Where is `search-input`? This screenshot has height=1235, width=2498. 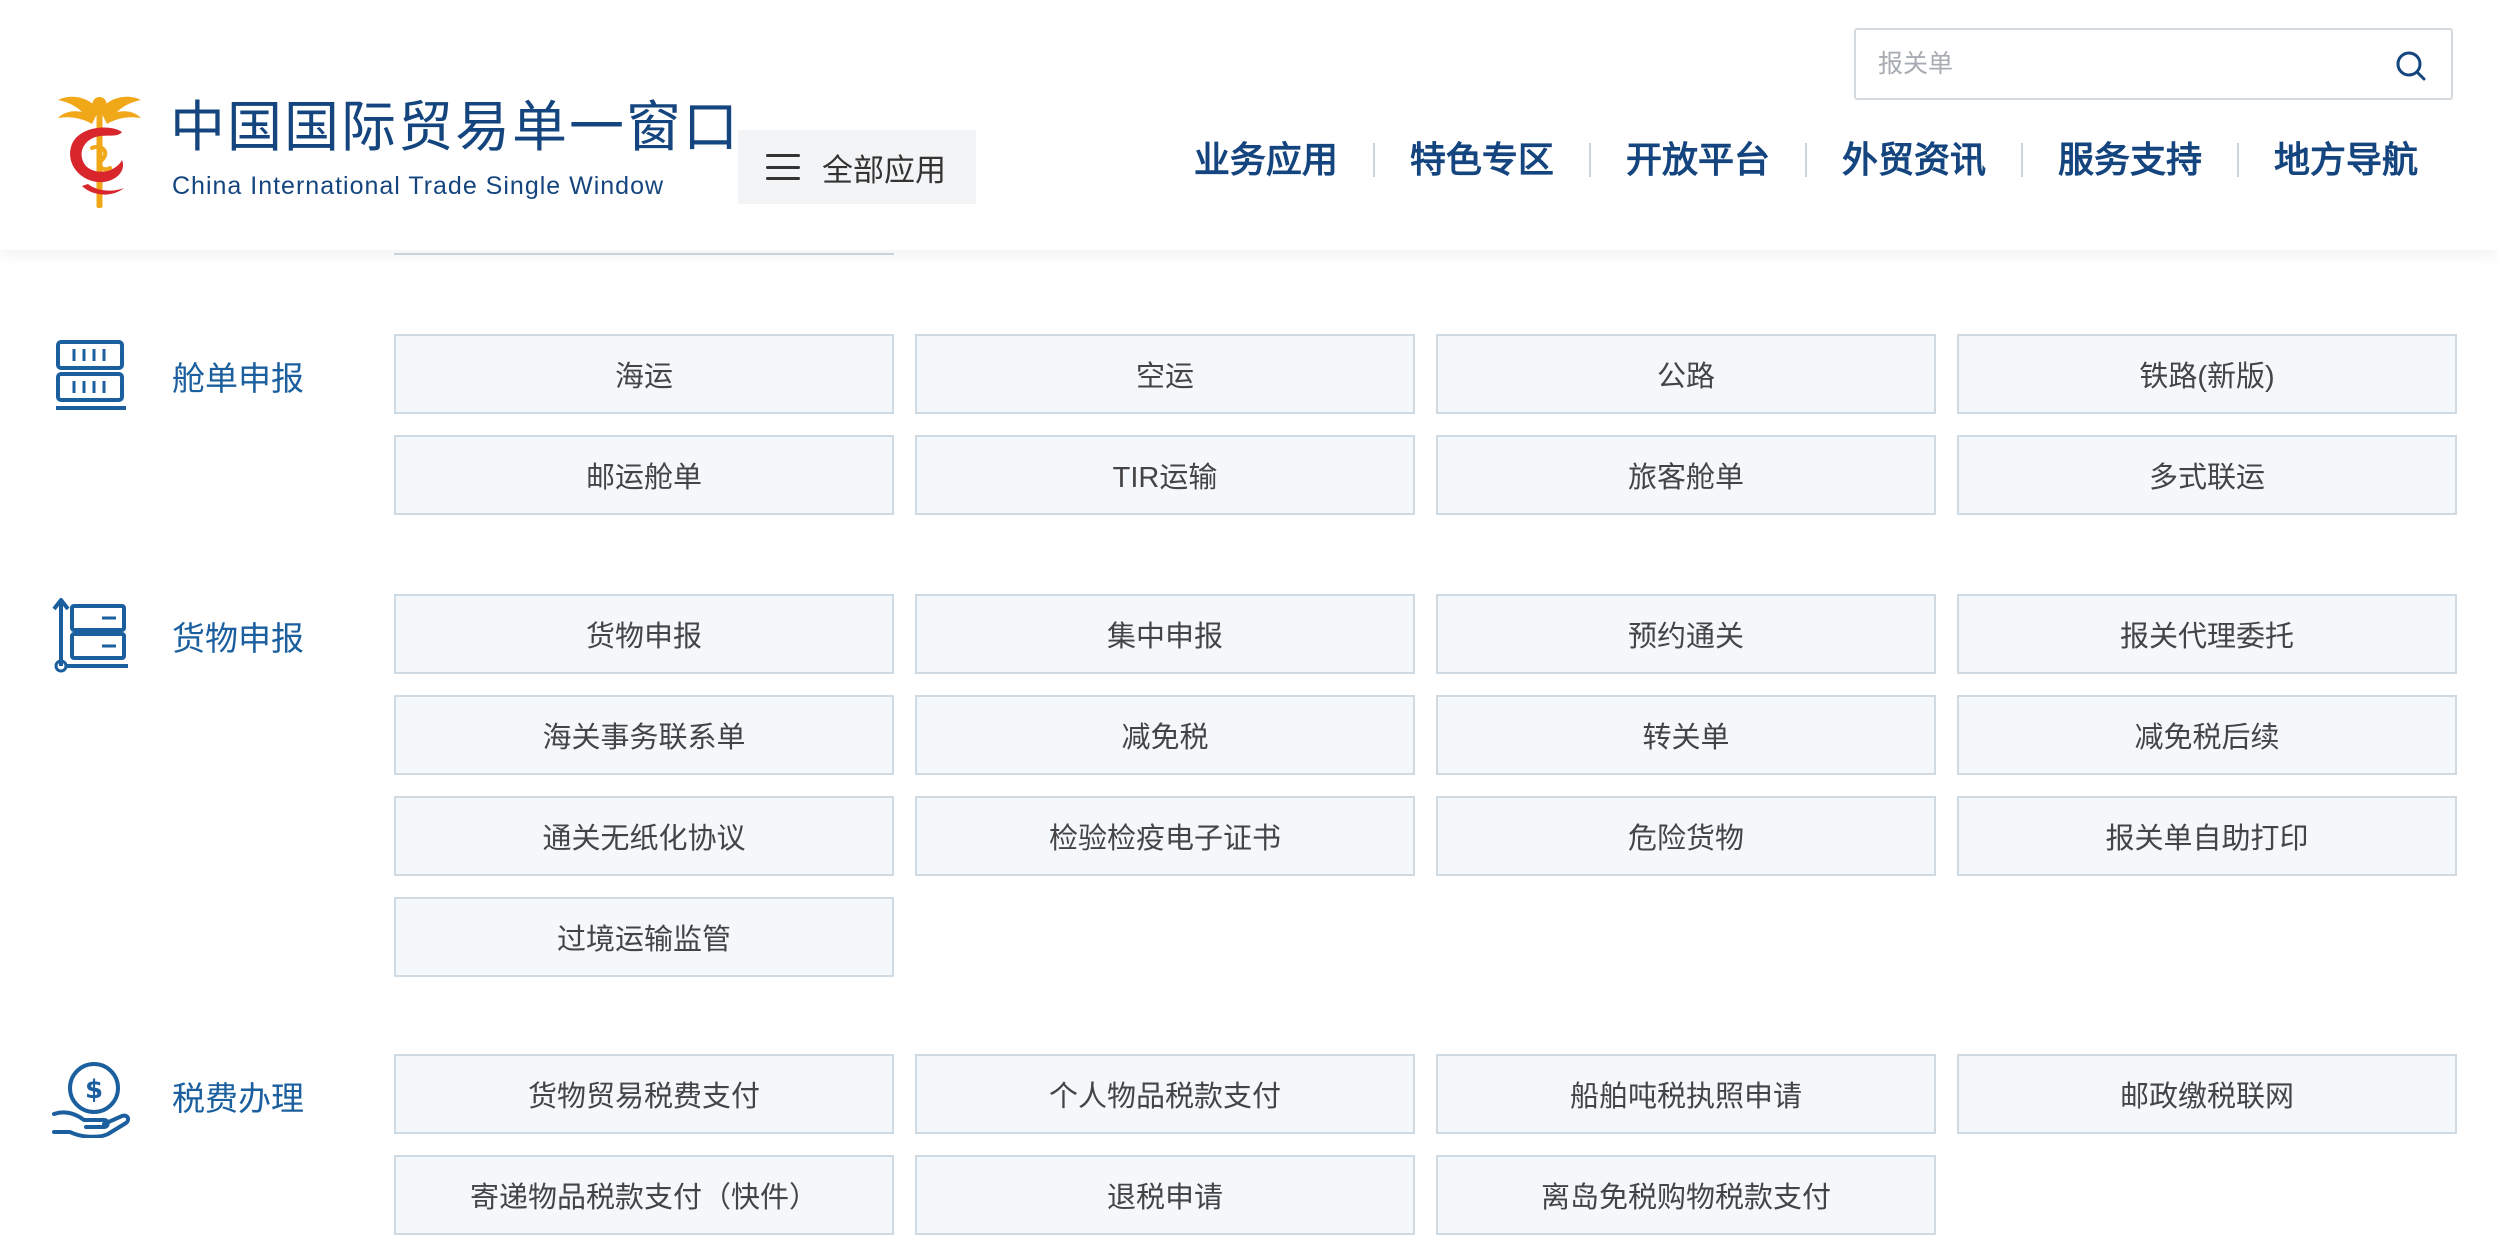
search-input is located at coordinates (2118, 64).